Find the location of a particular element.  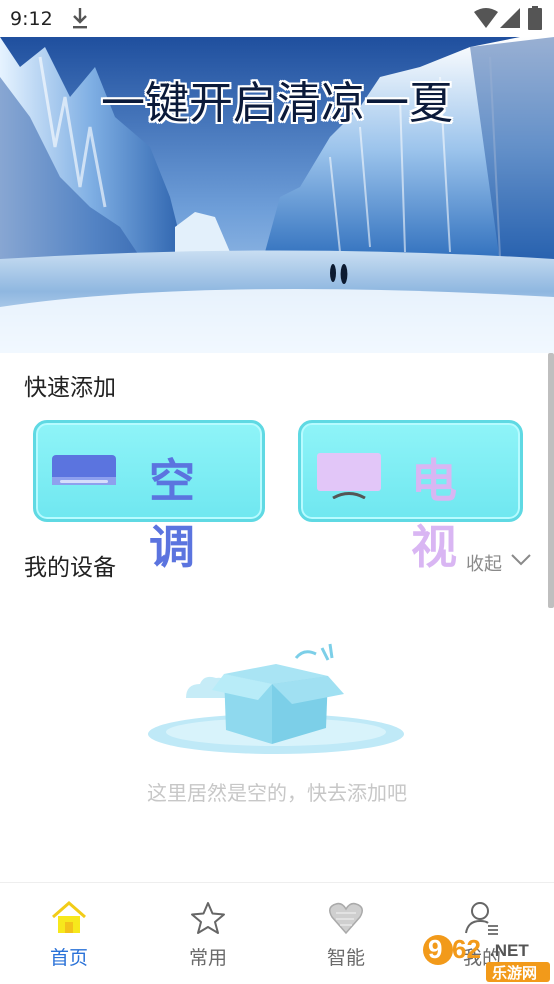

nav-smart-label: 智能 is located at coordinates (345, 958).